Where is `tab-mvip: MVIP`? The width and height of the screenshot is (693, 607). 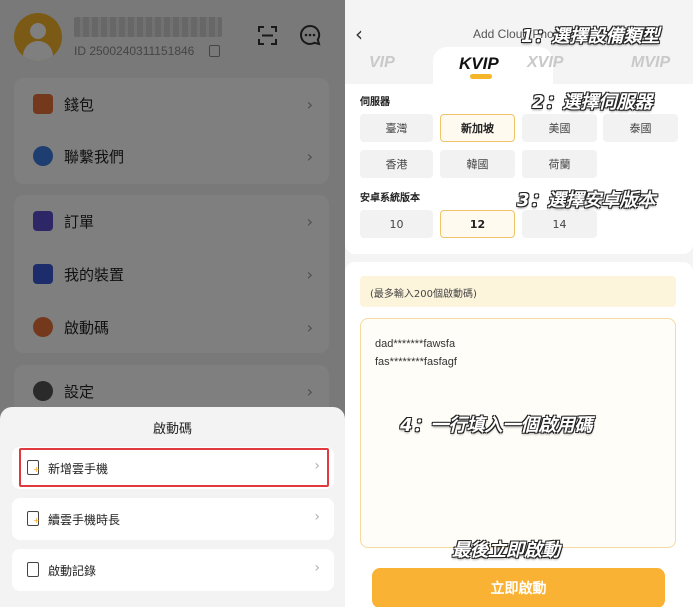
tab-mvip: MVIP is located at coordinates (650, 63).